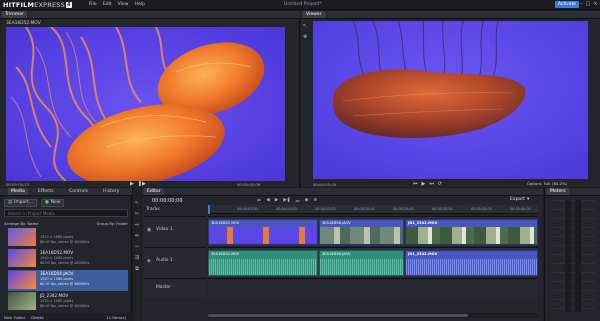 Image resolution: width=600 pixels, height=321 pixels. What do you see at coordinates (325, 184) in the screenshot?
I see `viewer-timecode: 00:00:05;00` at bounding box center [325, 184].